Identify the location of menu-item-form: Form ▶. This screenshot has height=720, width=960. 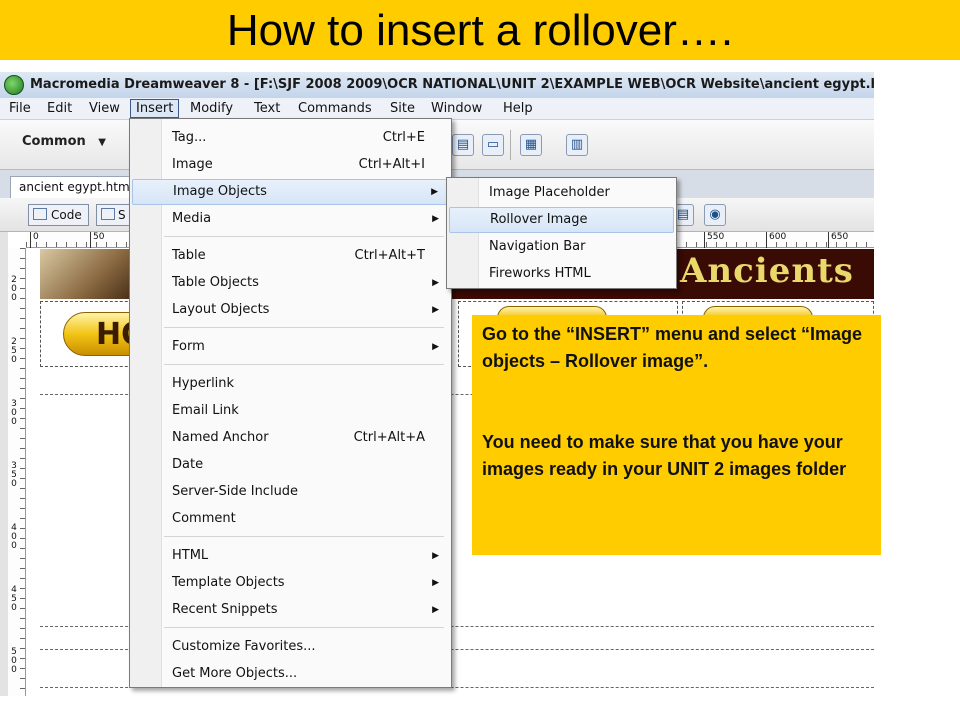
(290, 347).